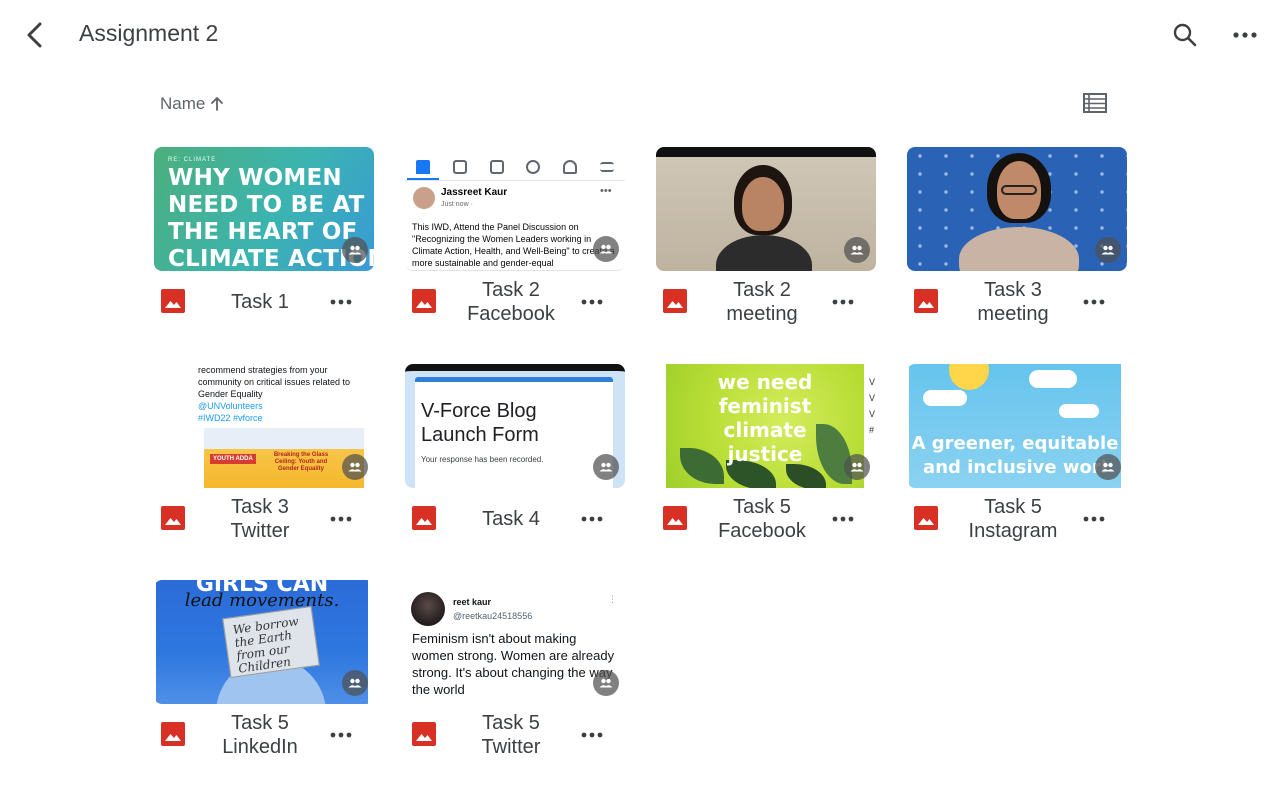 The height and width of the screenshot is (799, 1280). I want to click on sort-by-name-button: Name, so click(192, 104).